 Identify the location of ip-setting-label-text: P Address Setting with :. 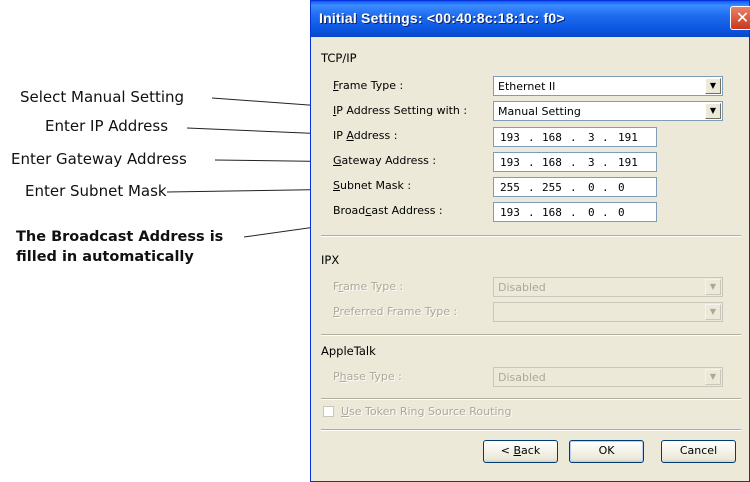
(402, 110).